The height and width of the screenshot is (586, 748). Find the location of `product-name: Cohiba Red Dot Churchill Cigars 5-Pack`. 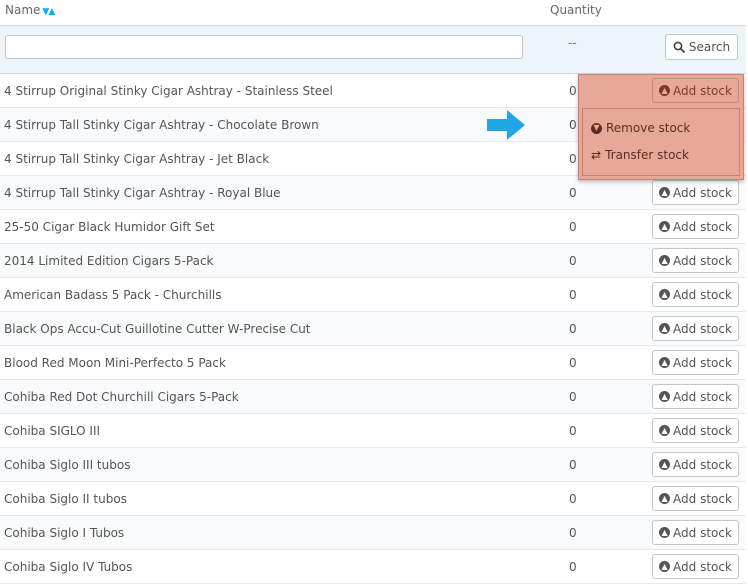

product-name: Cohiba Red Dot Churchill Cigars 5-Pack is located at coordinates (121, 397).